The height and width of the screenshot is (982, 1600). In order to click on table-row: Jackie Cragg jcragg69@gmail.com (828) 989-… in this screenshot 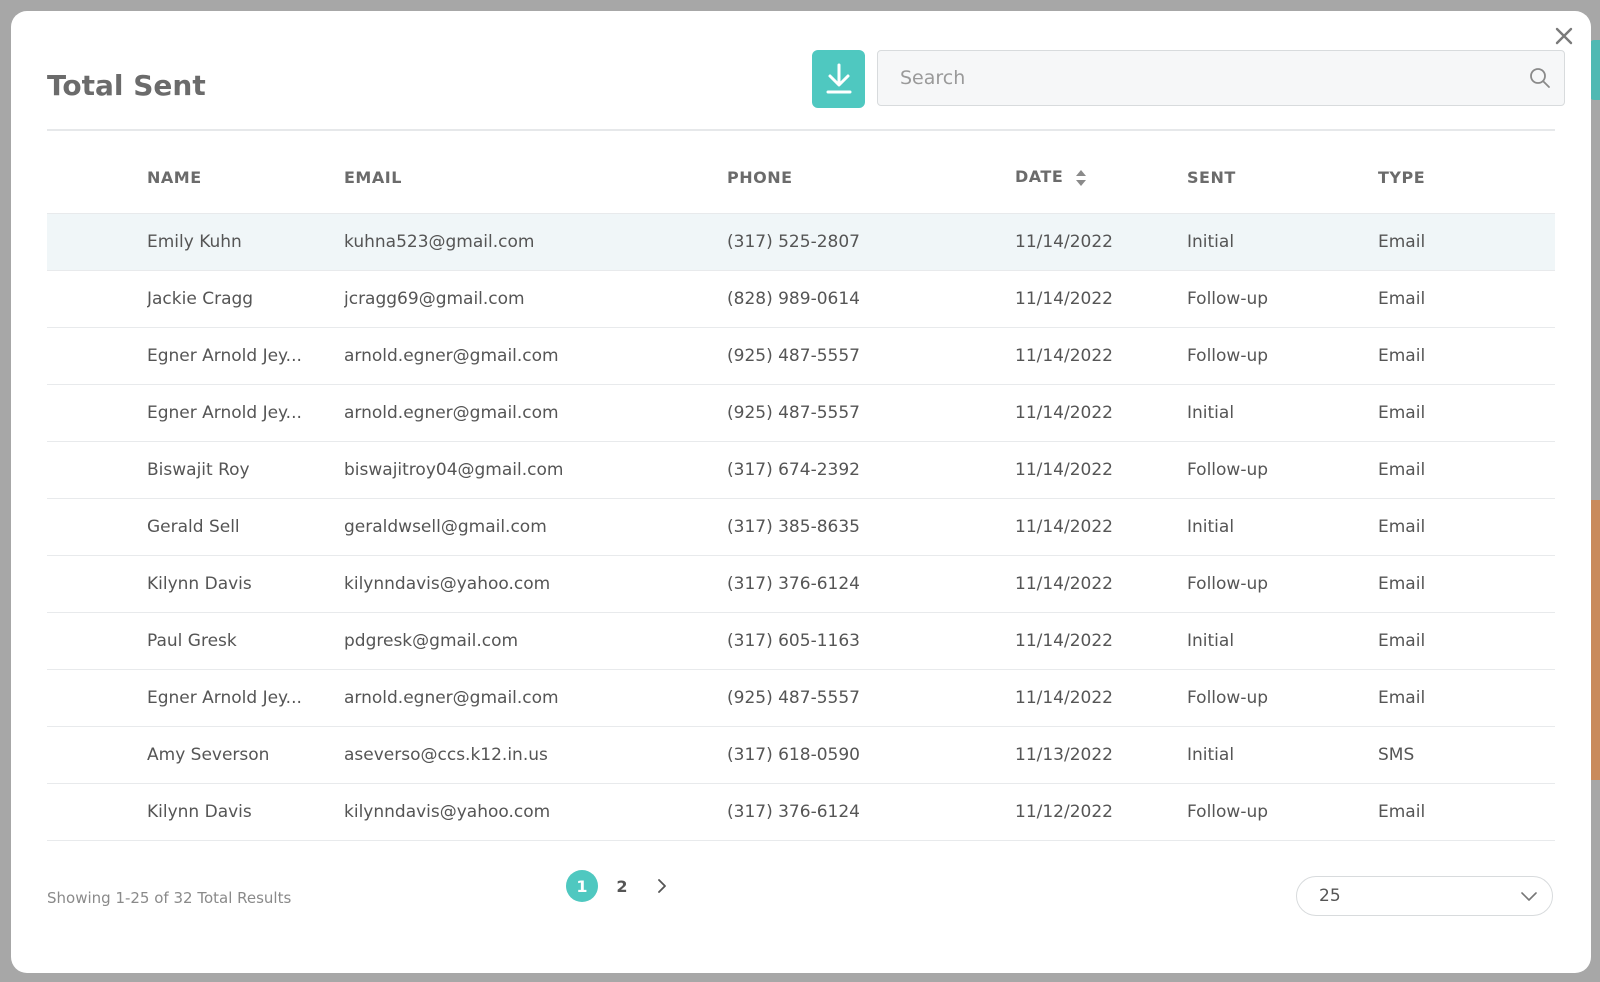, I will do `click(801, 299)`.